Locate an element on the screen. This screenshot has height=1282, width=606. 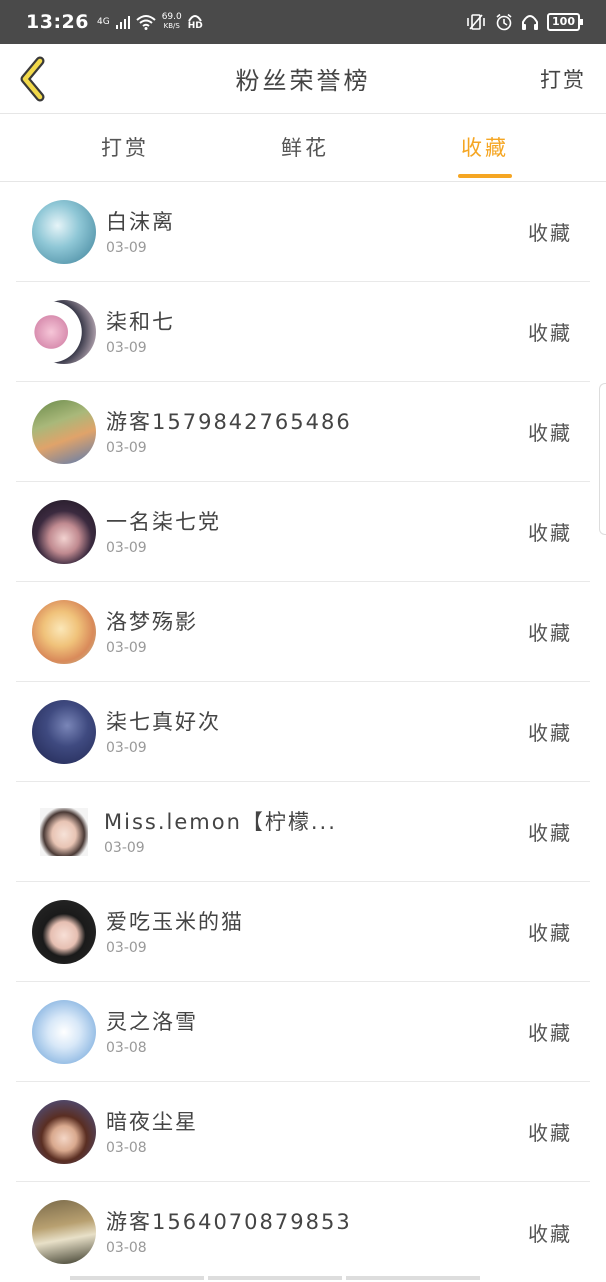
list-item-info: Miss.lemon【柠檬... 03-09 is located at coordinates (220, 832).